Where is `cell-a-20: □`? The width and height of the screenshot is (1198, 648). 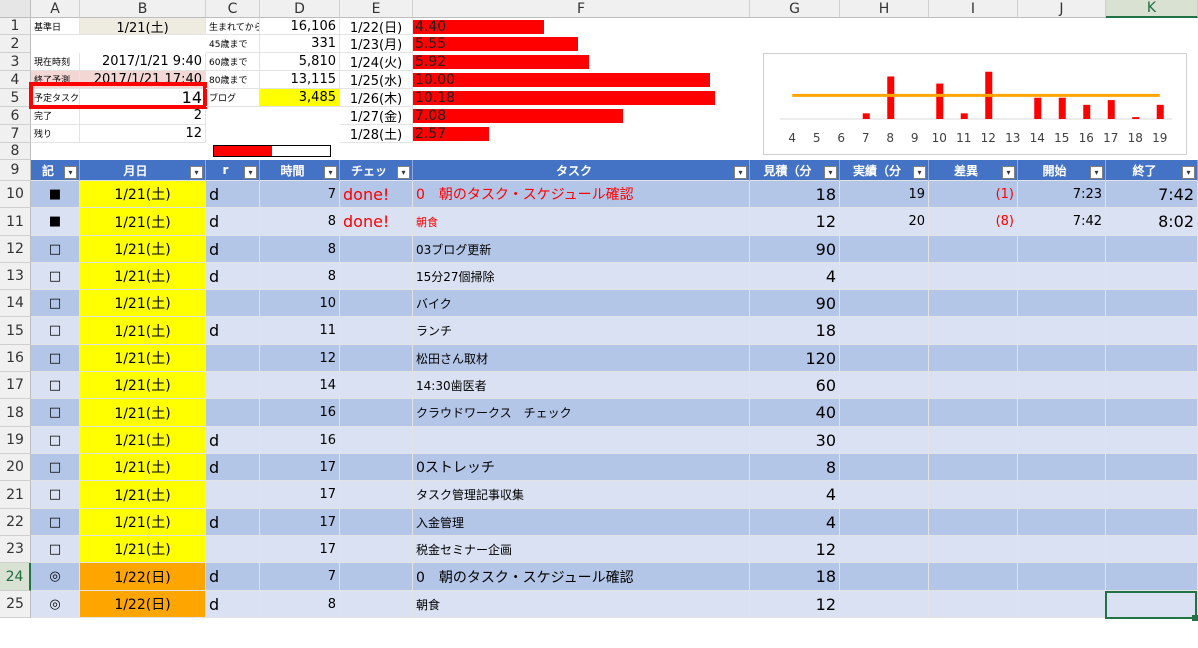
cell-a-20: □ is located at coordinates (55, 467).